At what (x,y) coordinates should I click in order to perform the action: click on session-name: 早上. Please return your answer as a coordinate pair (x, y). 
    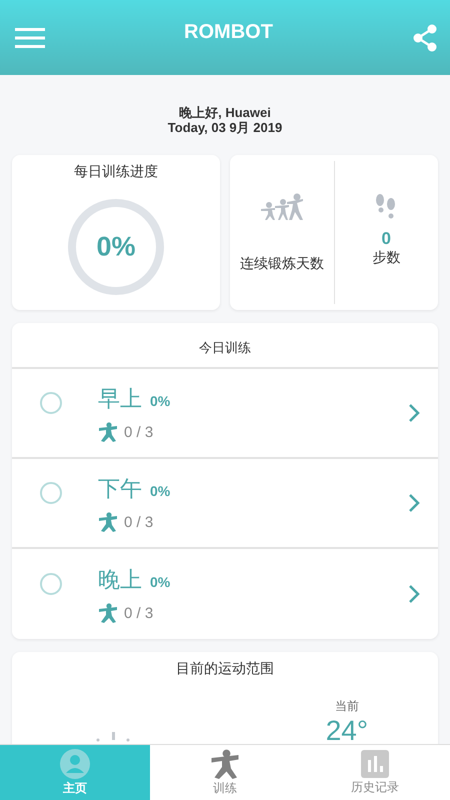
    Looking at the image, I should click on (120, 399).